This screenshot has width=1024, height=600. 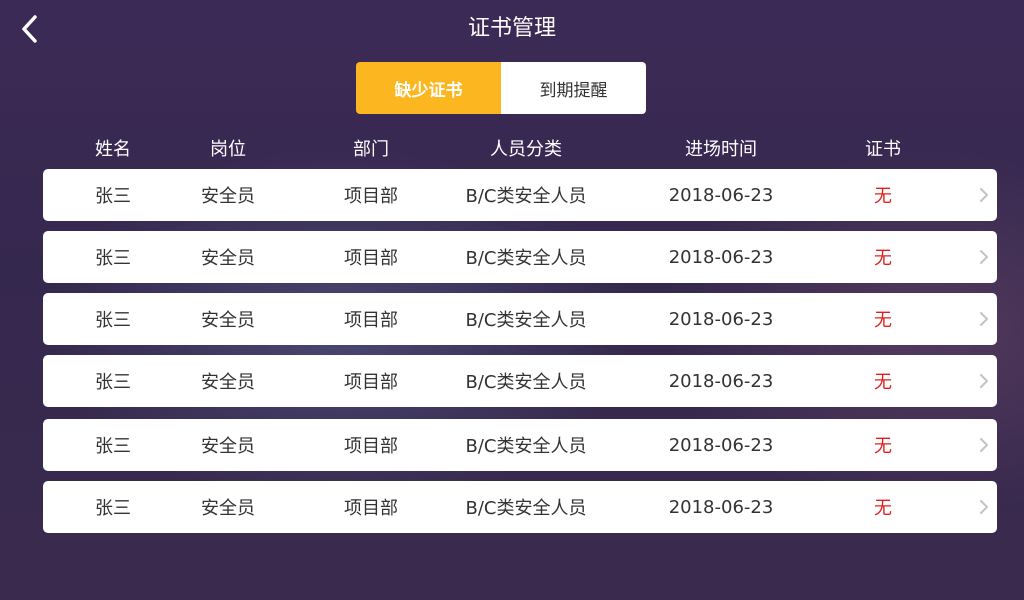 I want to click on tab-expiry-reminder: 到期提醒, so click(x=573, y=88).